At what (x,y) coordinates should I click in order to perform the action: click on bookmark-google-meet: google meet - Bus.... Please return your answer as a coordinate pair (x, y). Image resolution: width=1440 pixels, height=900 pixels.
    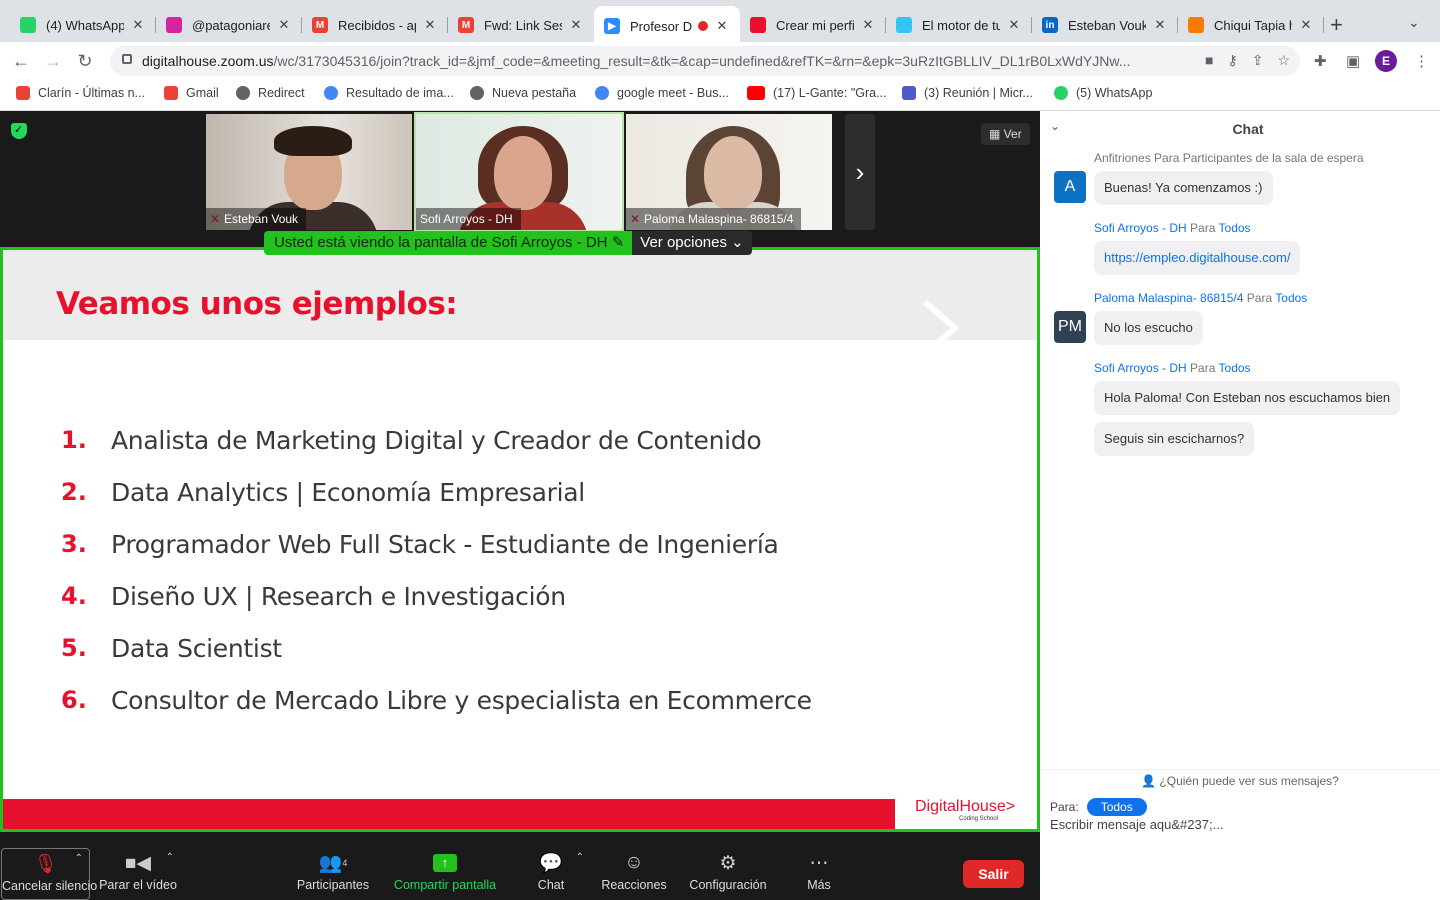
    Looking at the image, I should click on (662, 93).